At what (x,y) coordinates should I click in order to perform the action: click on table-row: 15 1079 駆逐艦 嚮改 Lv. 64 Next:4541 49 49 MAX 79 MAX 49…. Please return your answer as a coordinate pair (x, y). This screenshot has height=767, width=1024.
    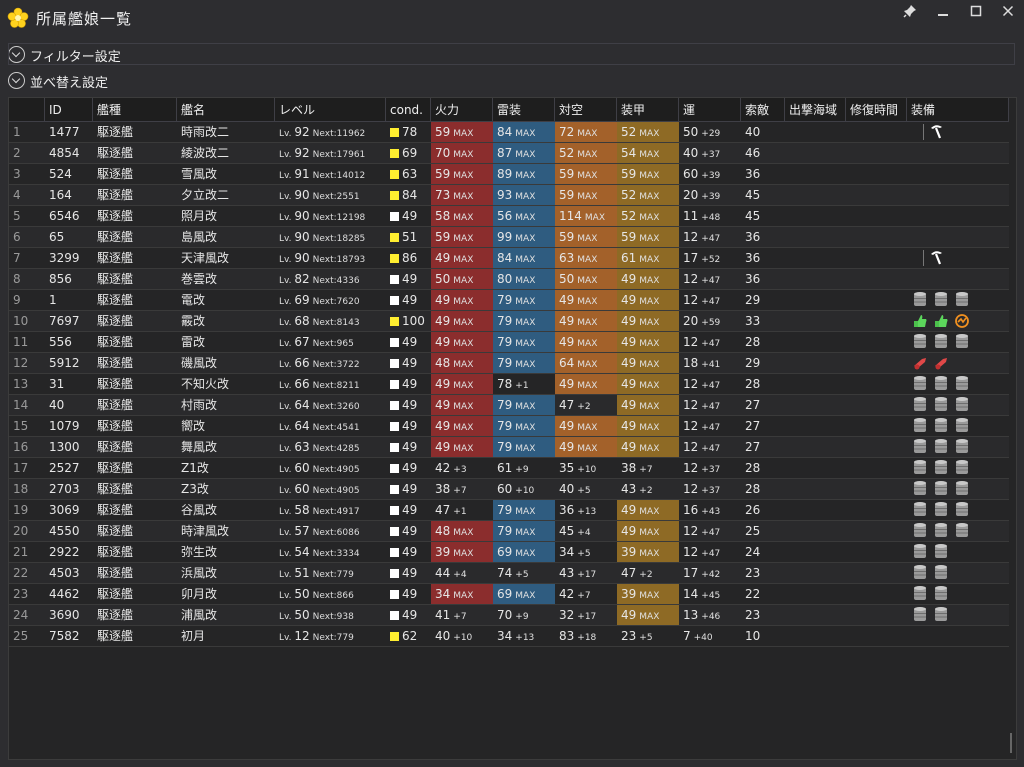
    Looking at the image, I should click on (509, 426).